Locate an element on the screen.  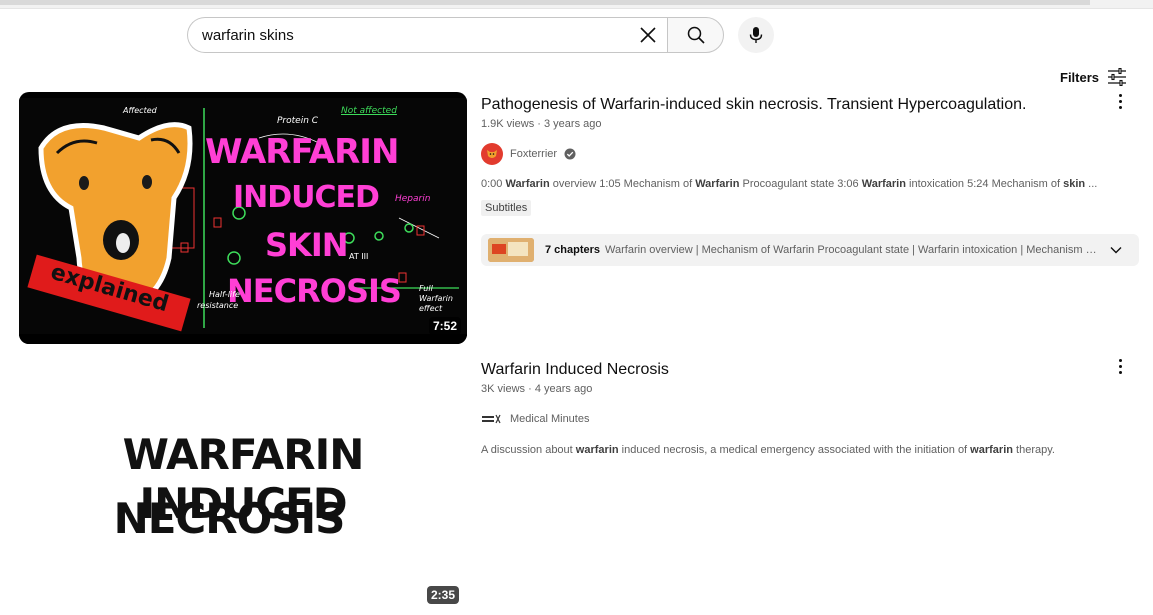
description-text: Procoagulant state 3:06 is located at coordinates (800, 184).